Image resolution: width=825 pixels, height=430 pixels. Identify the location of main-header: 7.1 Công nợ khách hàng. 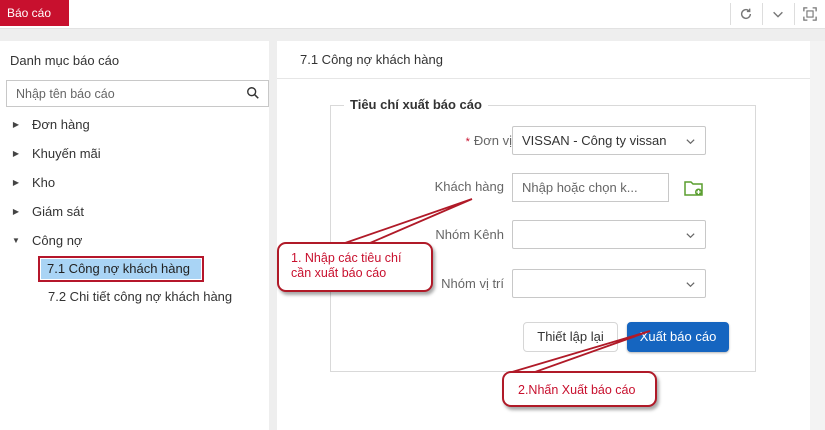
(543, 60).